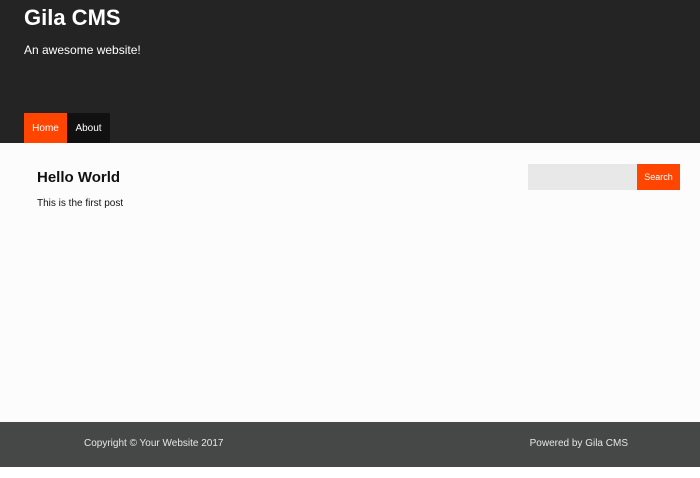  Describe the element at coordinates (658, 177) in the screenshot. I see `search-button: Search` at that location.